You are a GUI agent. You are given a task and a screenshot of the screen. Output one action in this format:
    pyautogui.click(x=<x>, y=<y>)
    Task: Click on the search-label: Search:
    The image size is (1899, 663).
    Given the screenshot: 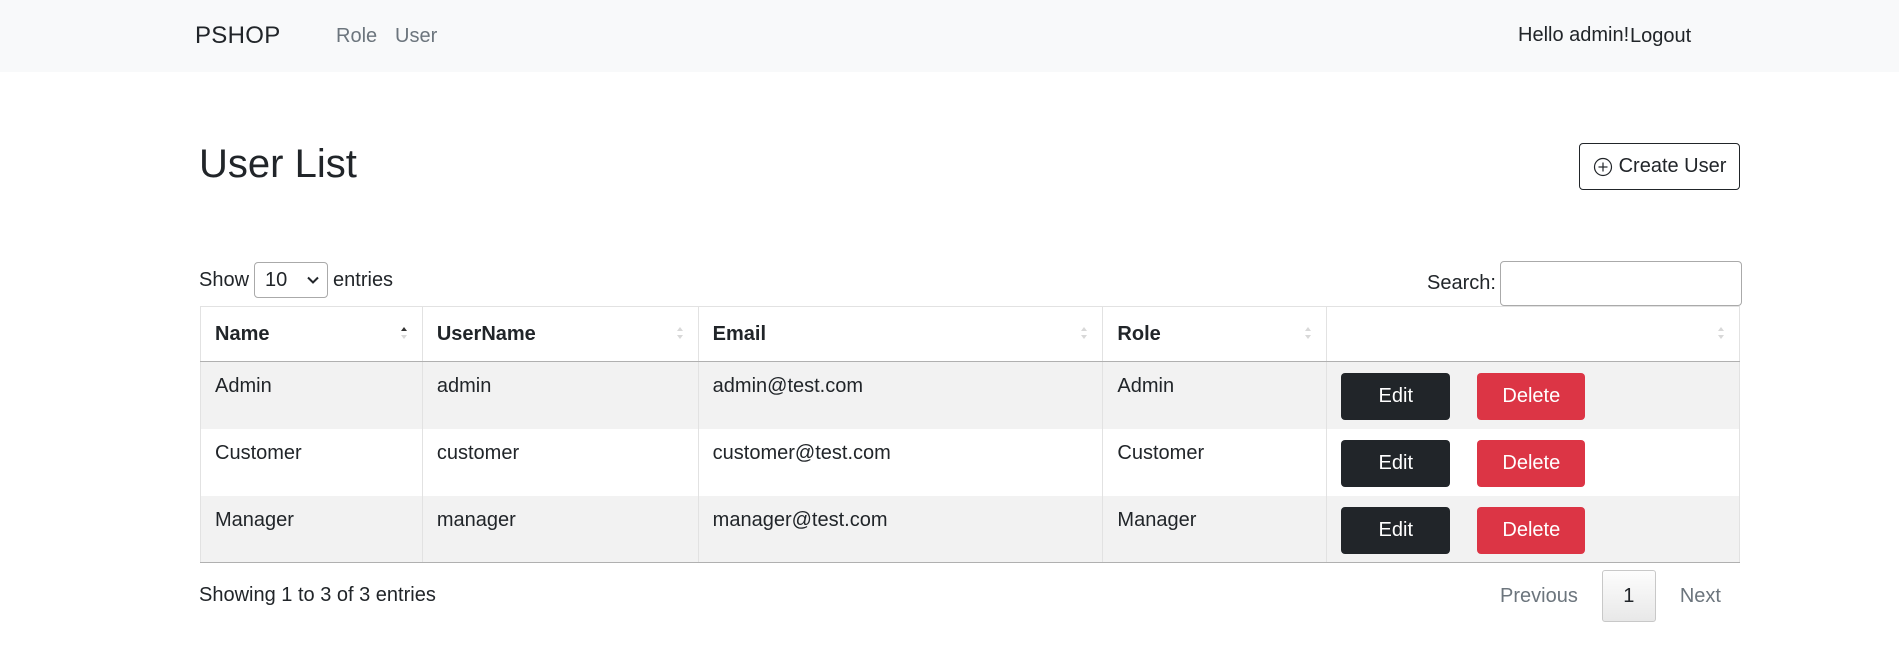 What is the action you would take?
    pyautogui.click(x=1461, y=283)
    